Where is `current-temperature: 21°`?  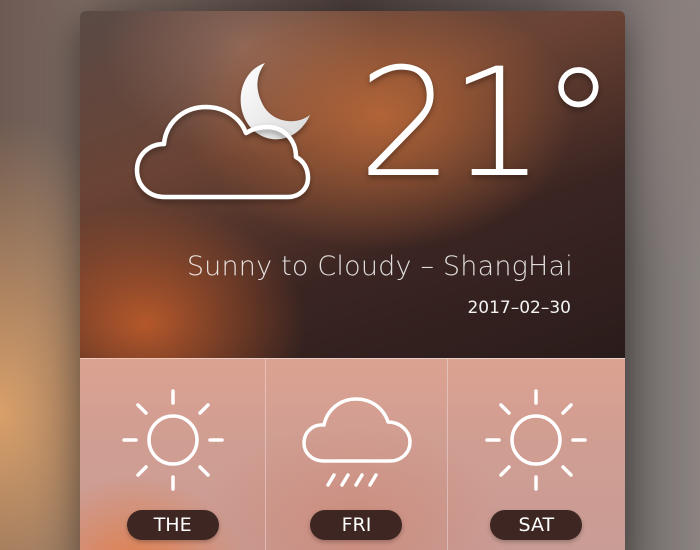
current-temperature: 21° is located at coordinates (487, 124).